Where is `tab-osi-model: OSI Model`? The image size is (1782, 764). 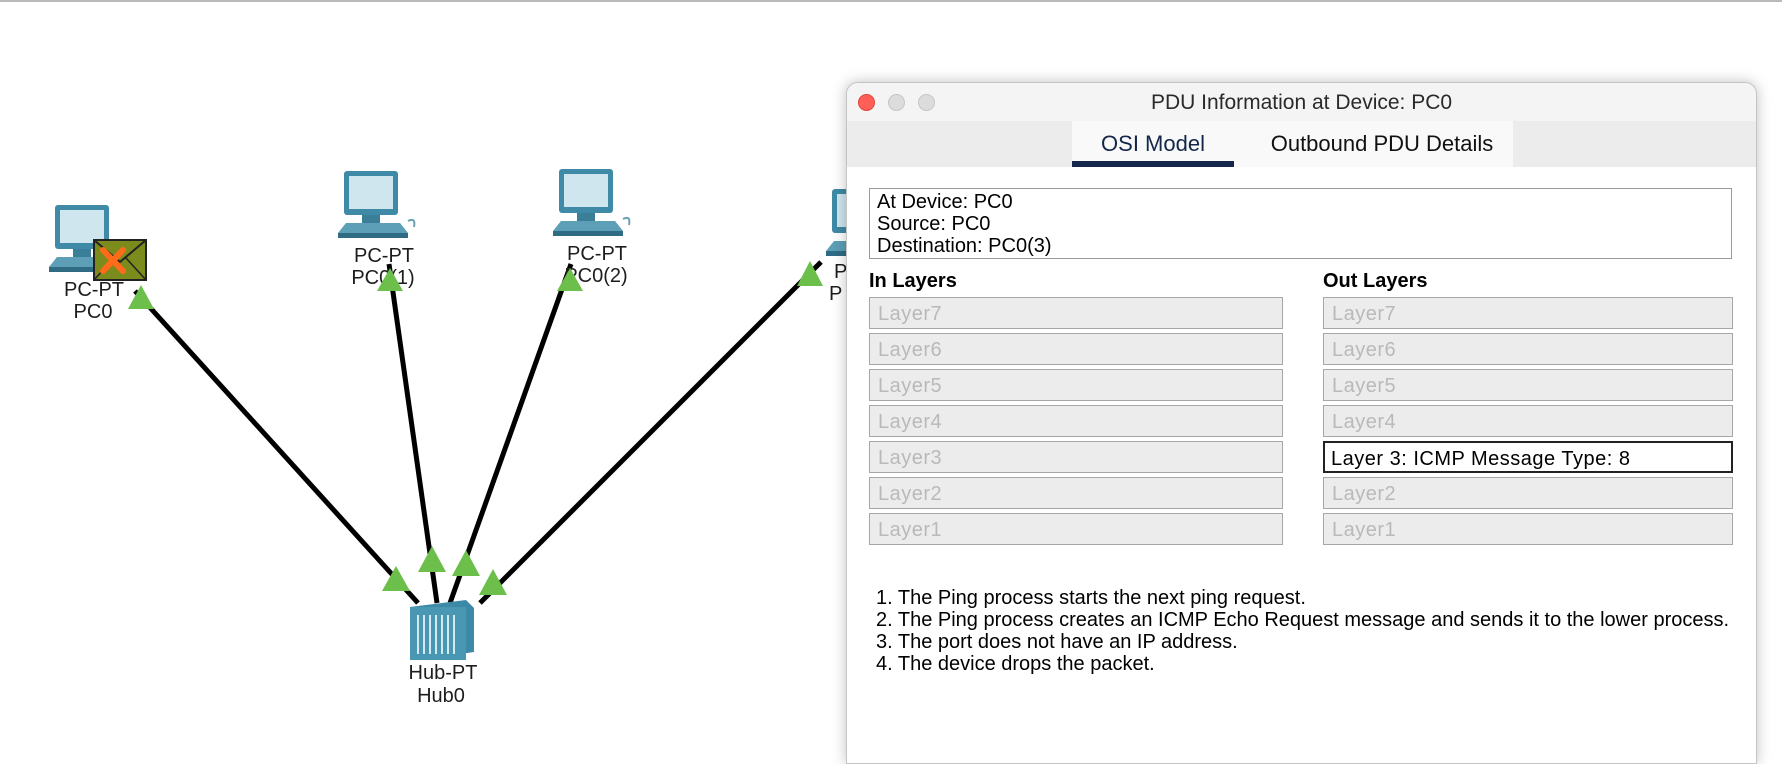 tab-osi-model: OSI Model is located at coordinates (1153, 144).